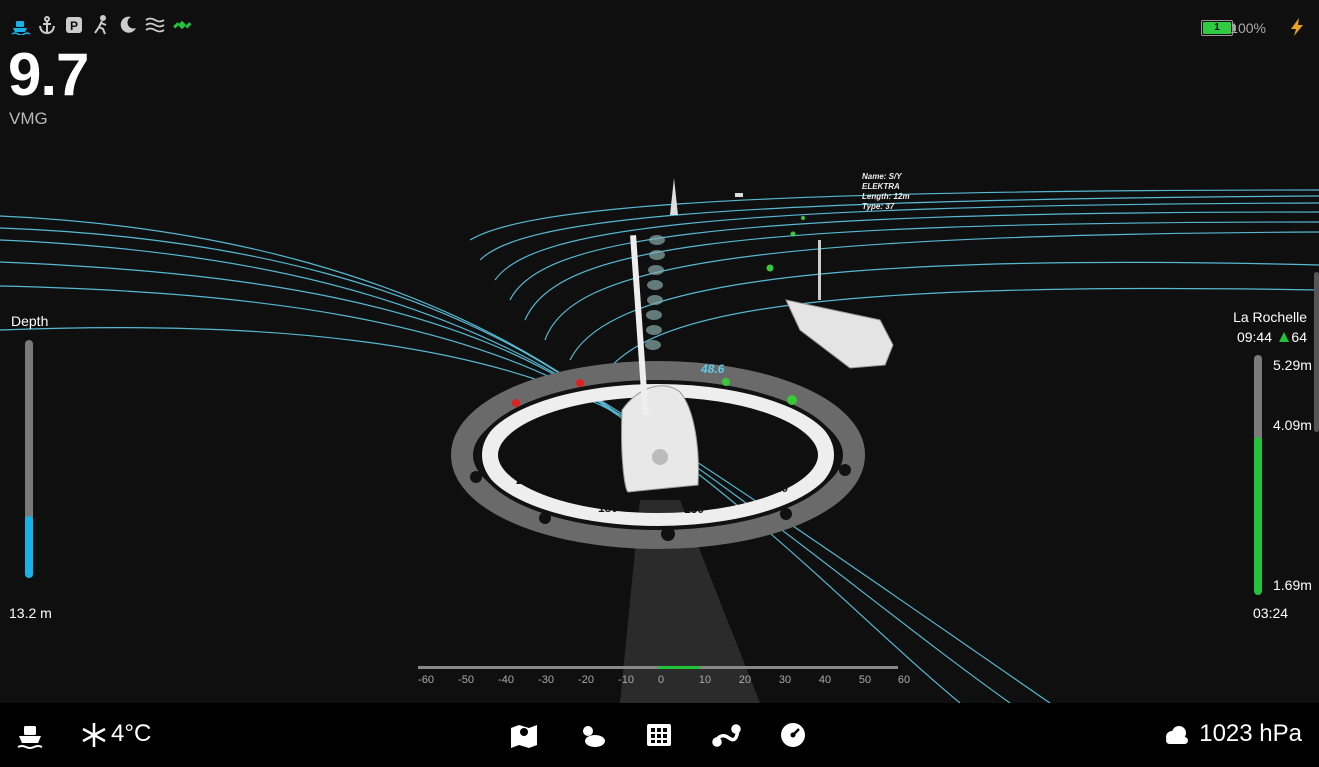  Describe the element at coordinates (1299, 337) in the screenshot. I see `tide-coefficient: 64` at that location.